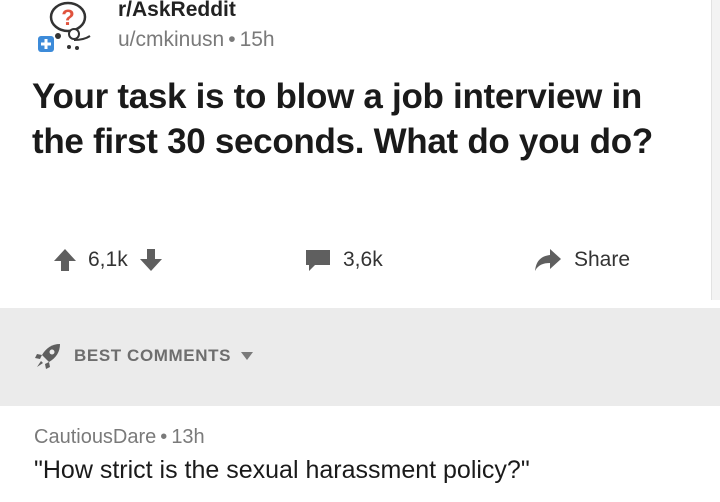  What do you see at coordinates (602, 259) in the screenshot?
I see `share-label: Share` at bounding box center [602, 259].